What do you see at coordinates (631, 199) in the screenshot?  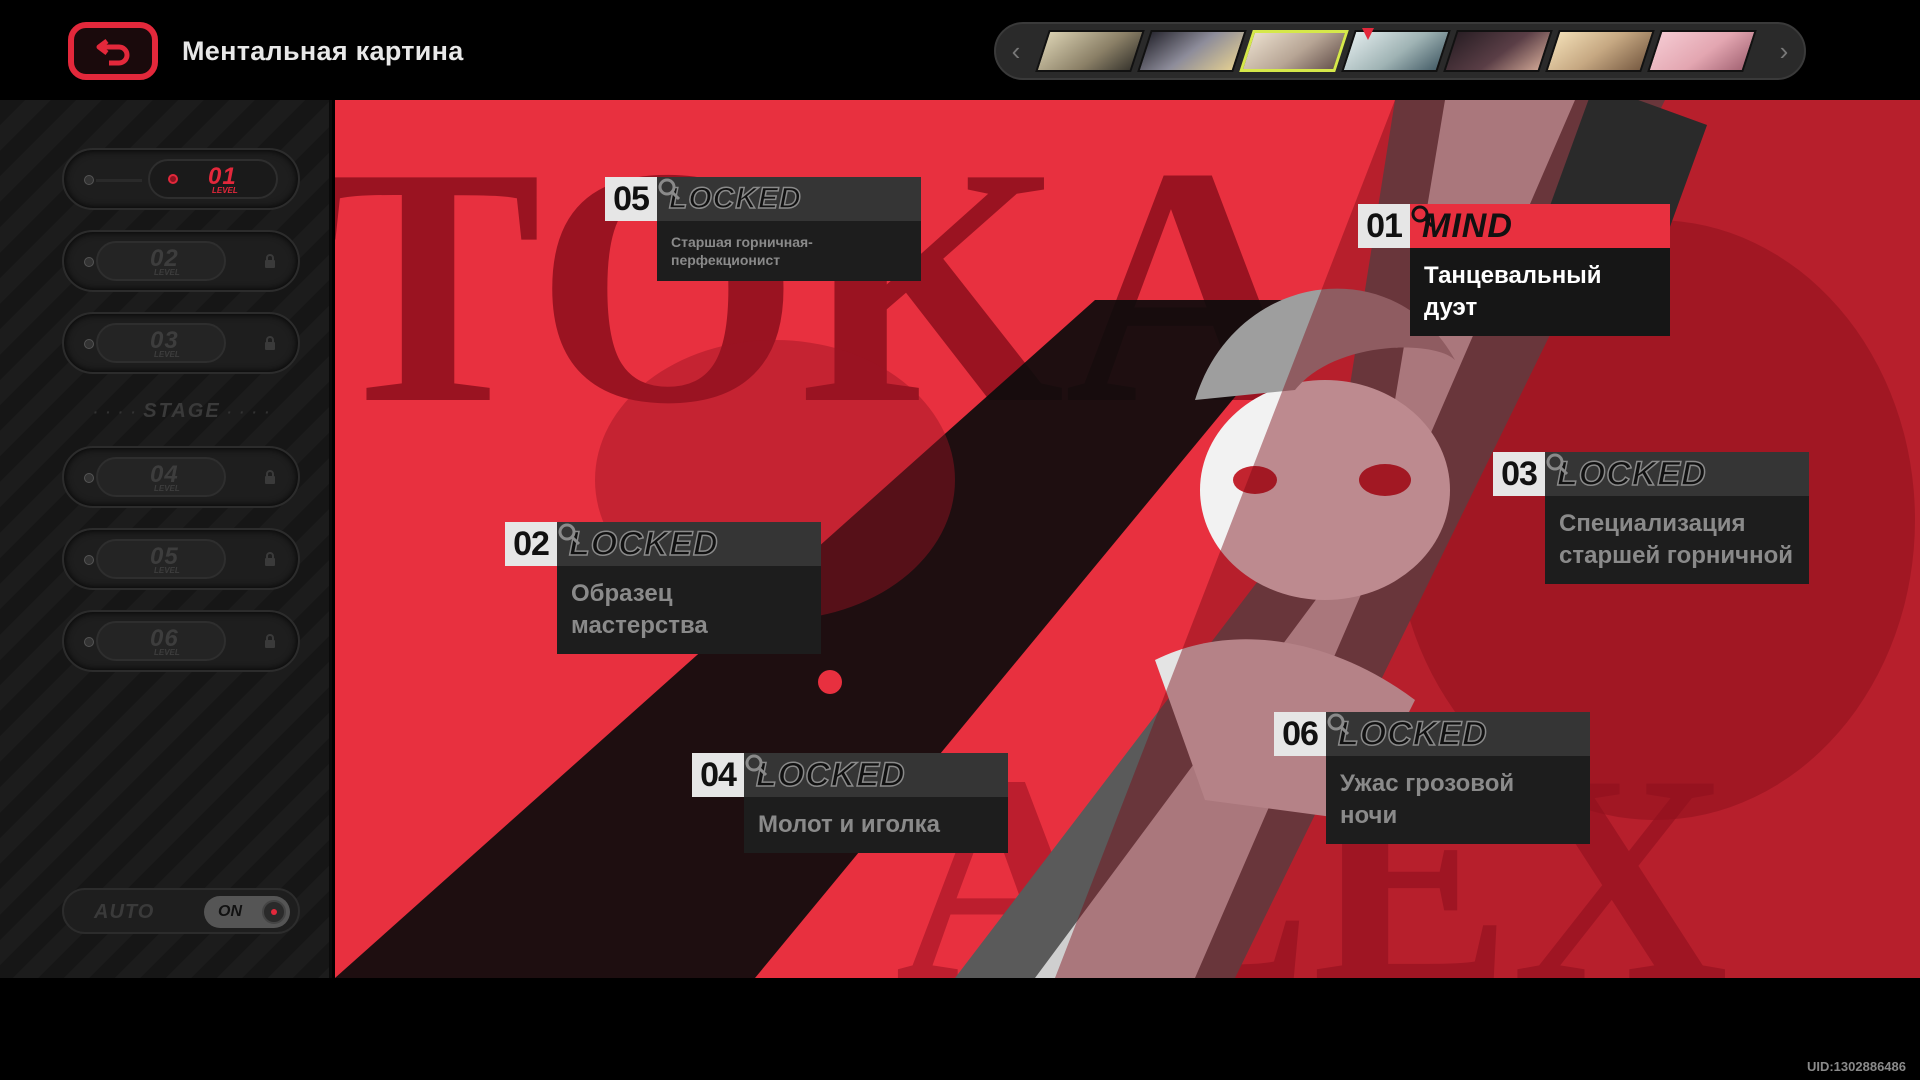 I see `node-number: 05` at bounding box center [631, 199].